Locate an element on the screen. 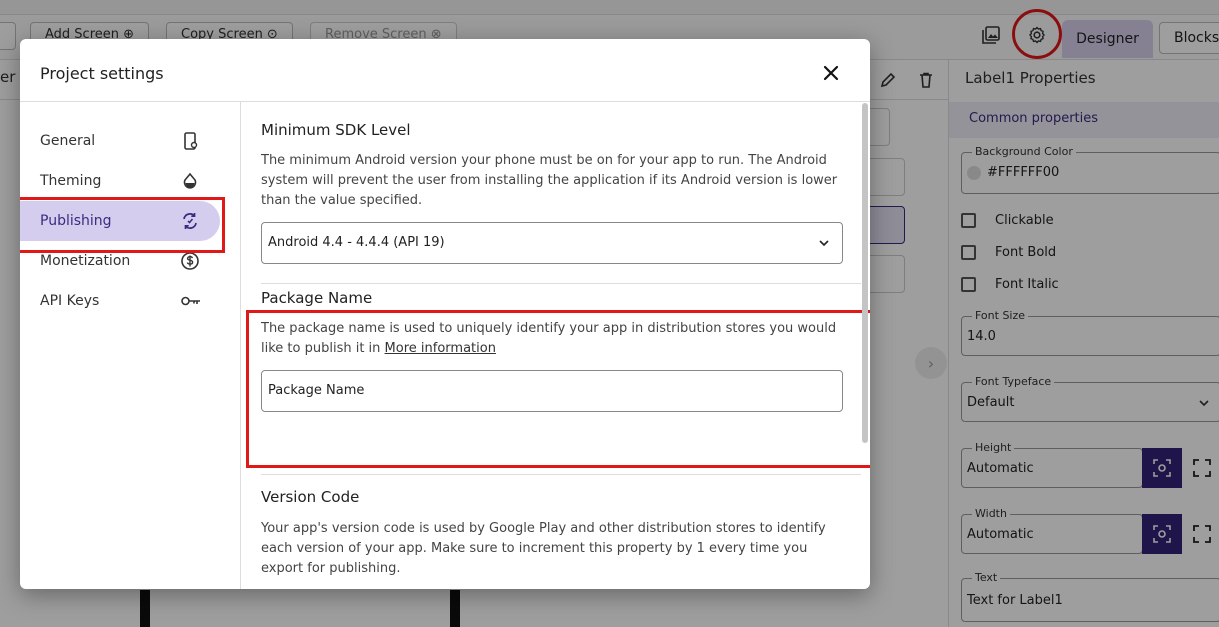 The width and height of the screenshot is (1219, 627). close-icon is located at coordinates (833, 75).